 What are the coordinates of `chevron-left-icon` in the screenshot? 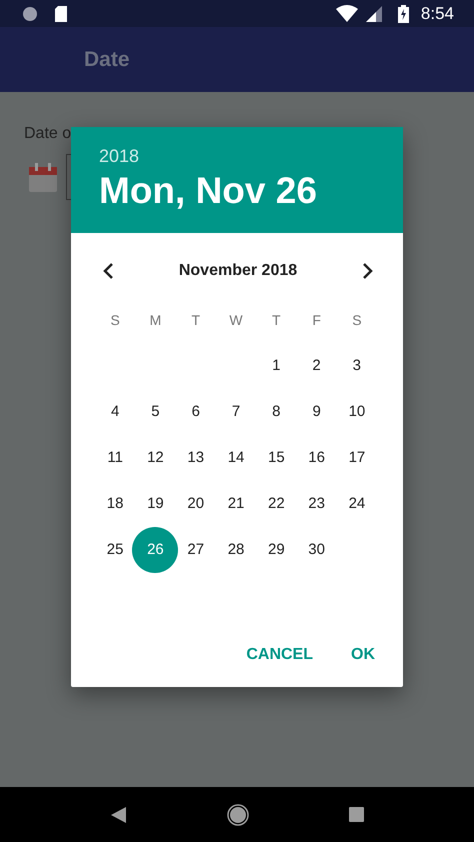 It's located at (108, 271).